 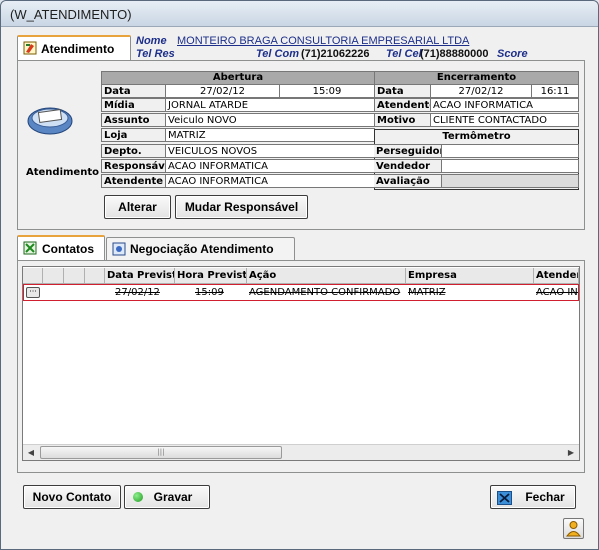 What do you see at coordinates (68, 249) in the screenshot?
I see `tab-contatos-label: Contatos` at bounding box center [68, 249].